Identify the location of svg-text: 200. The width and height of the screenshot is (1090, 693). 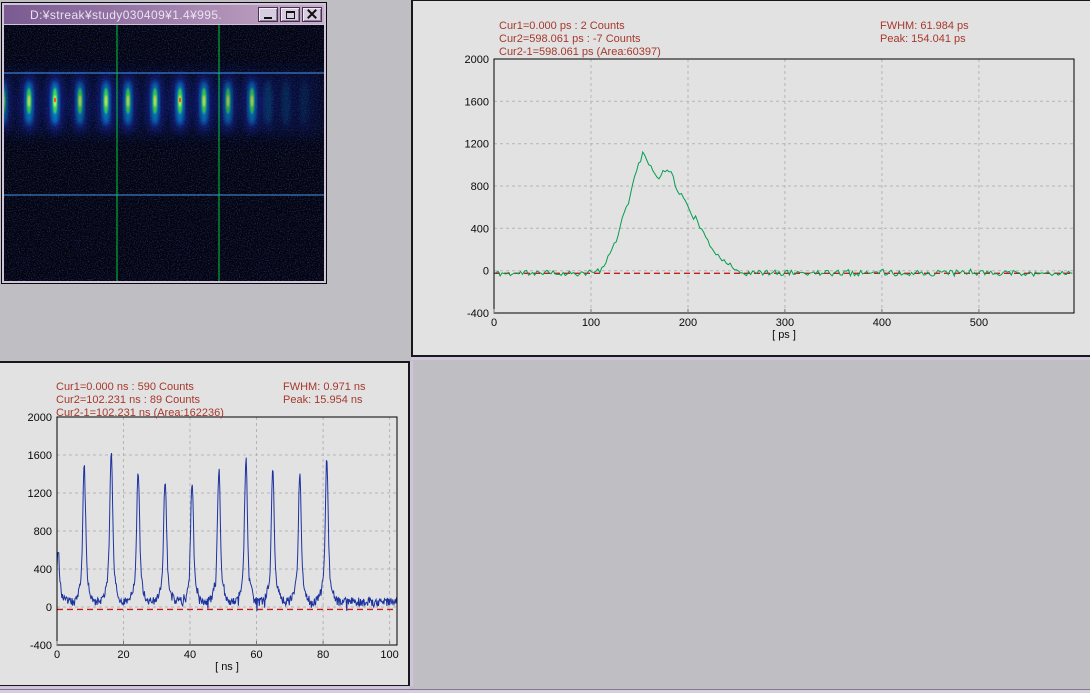
(688, 323).